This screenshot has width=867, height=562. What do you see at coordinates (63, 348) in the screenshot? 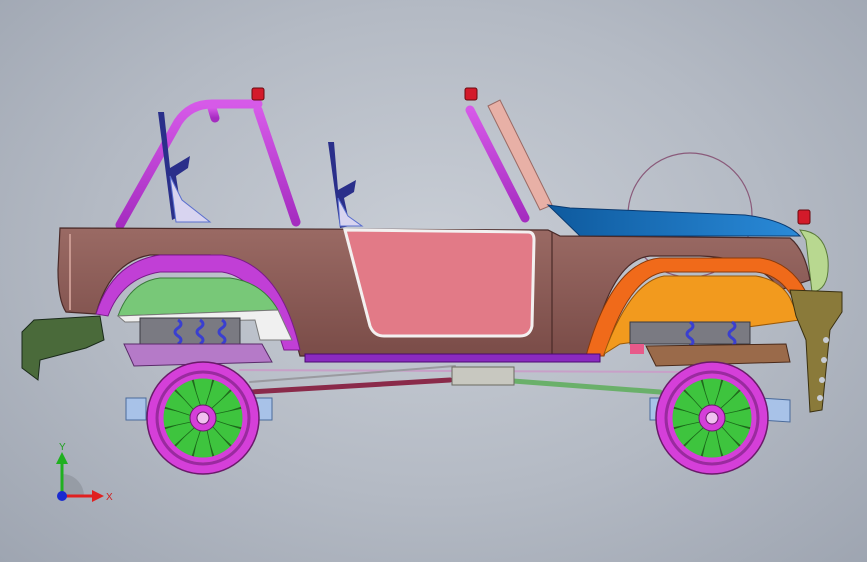
I see `rear-bumper` at bounding box center [63, 348].